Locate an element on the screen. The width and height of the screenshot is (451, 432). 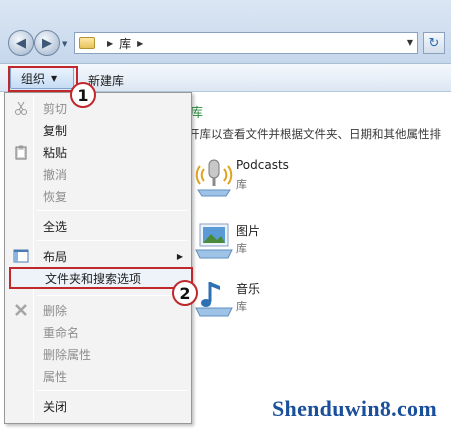
menu-item-cut: 剪切 is located at coordinates (98, 108).